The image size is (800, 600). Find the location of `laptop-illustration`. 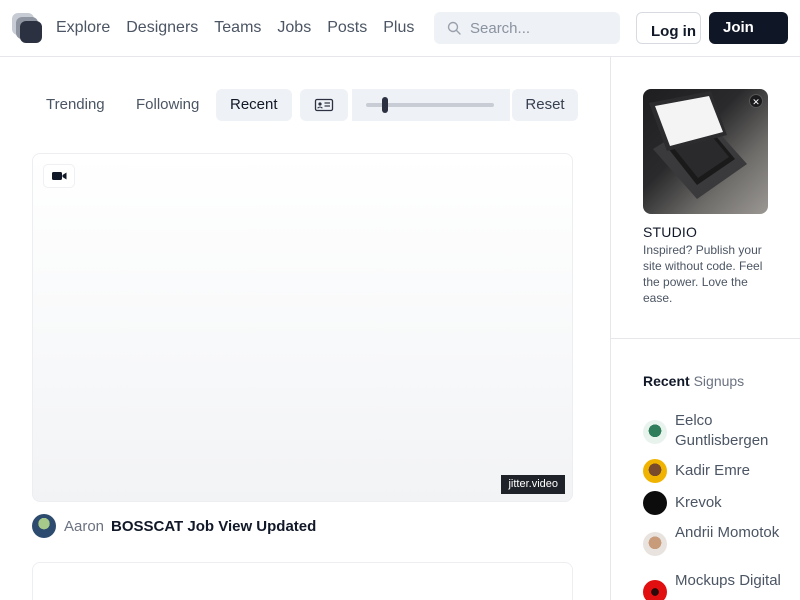

laptop-illustration is located at coordinates (698, 145).